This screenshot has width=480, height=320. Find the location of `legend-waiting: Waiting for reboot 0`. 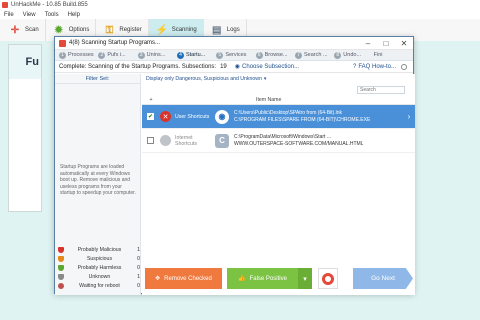

legend-waiting: Waiting for reboot 0 is located at coordinates (99, 285).